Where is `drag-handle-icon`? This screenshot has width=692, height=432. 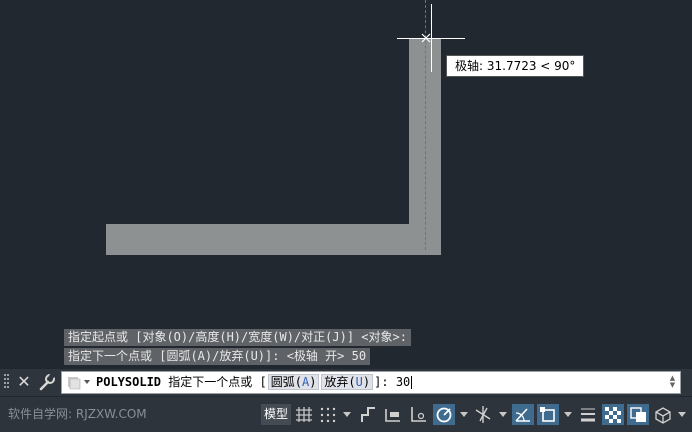
drag-handle-icon is located at coordinates (7, 382).